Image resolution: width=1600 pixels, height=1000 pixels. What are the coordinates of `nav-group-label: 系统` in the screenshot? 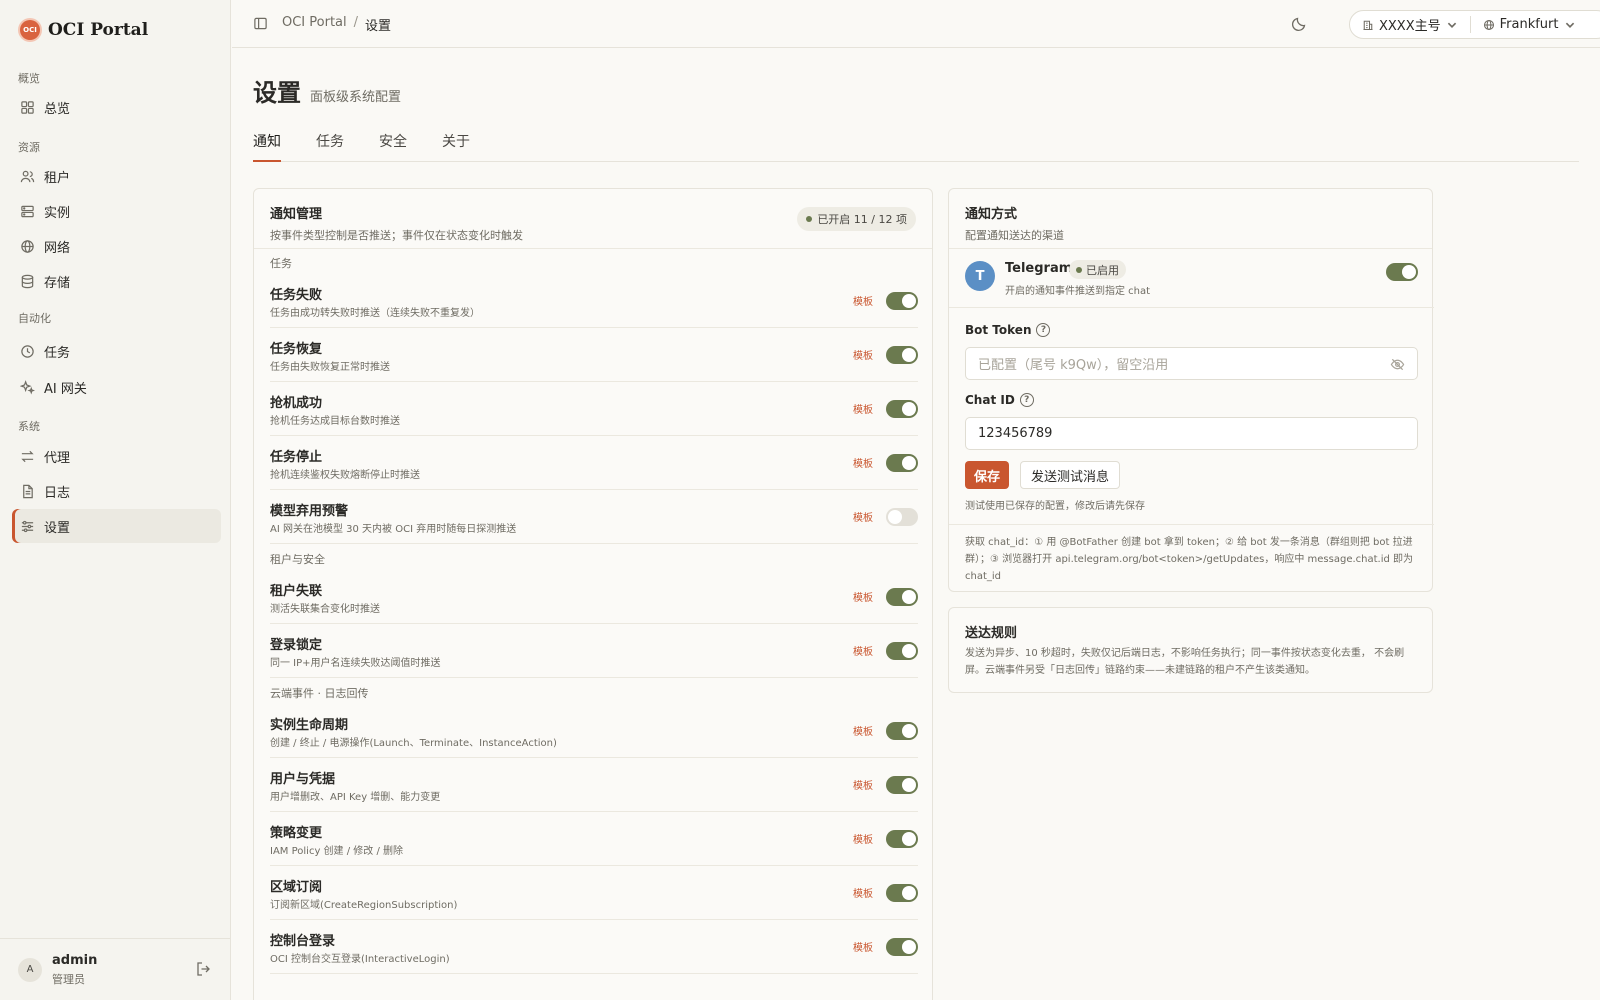 It's located at (29, 426).